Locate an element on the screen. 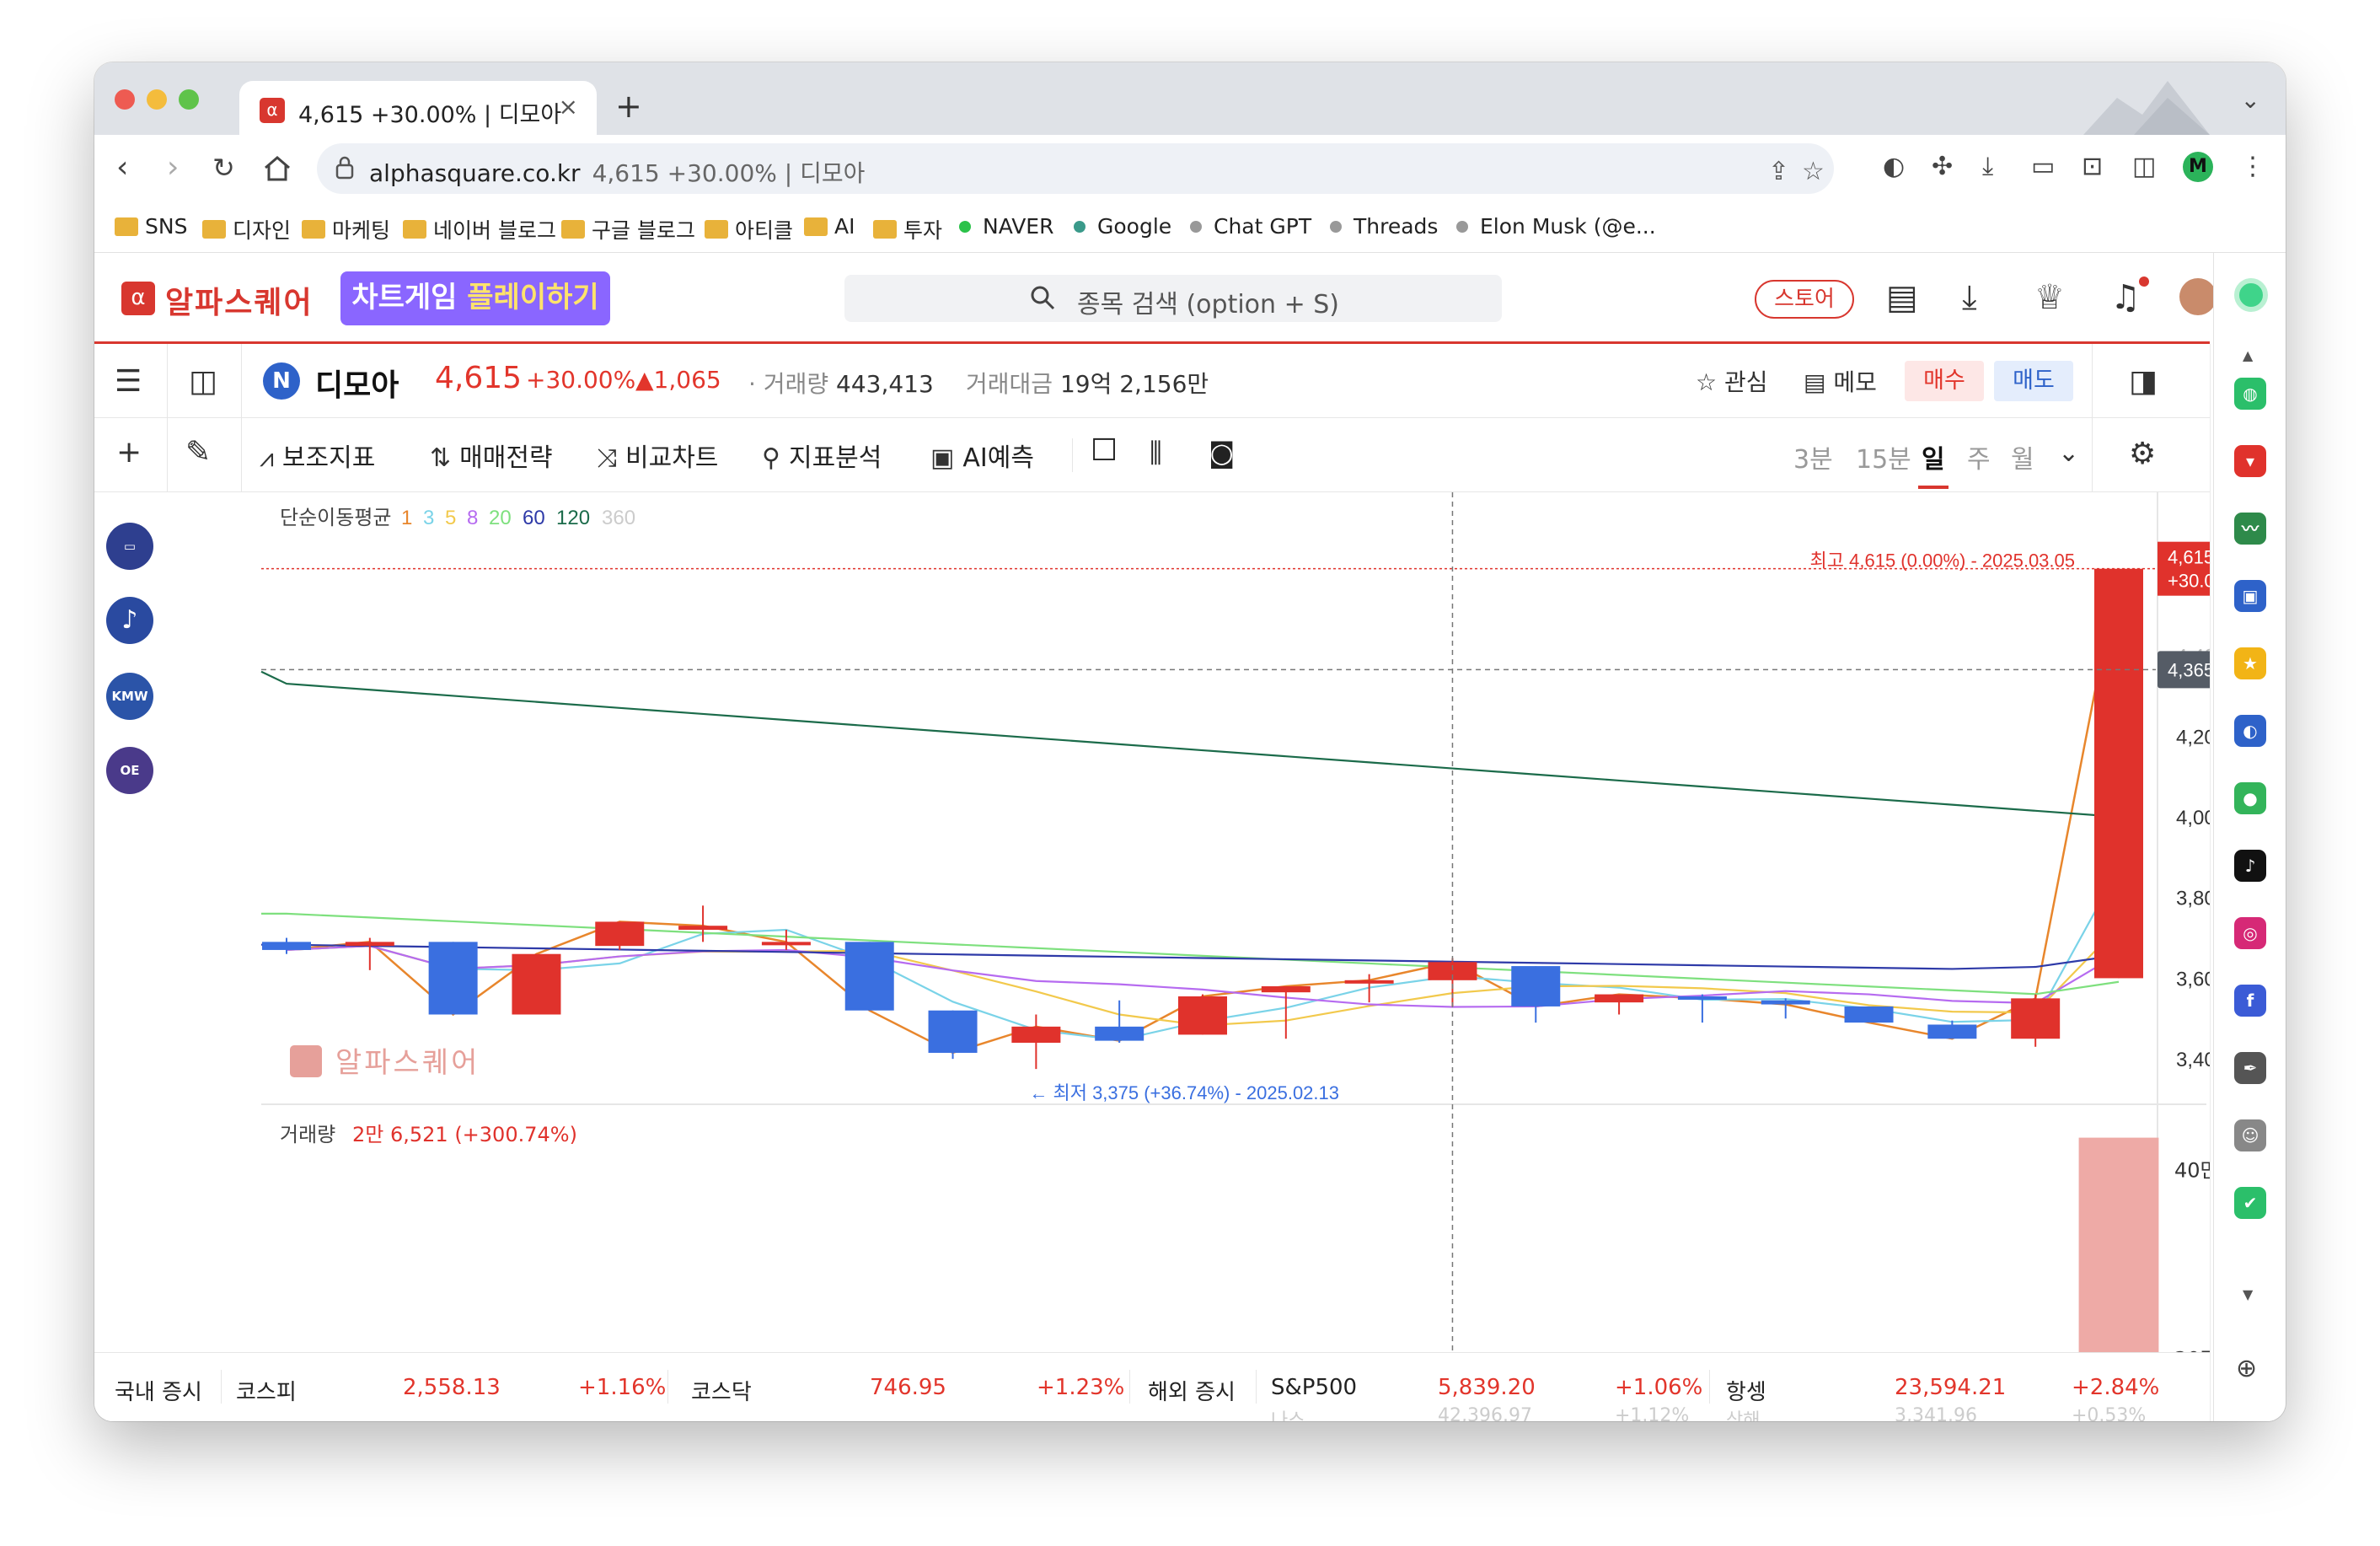  home-icon is located at coordinates (277, 168).